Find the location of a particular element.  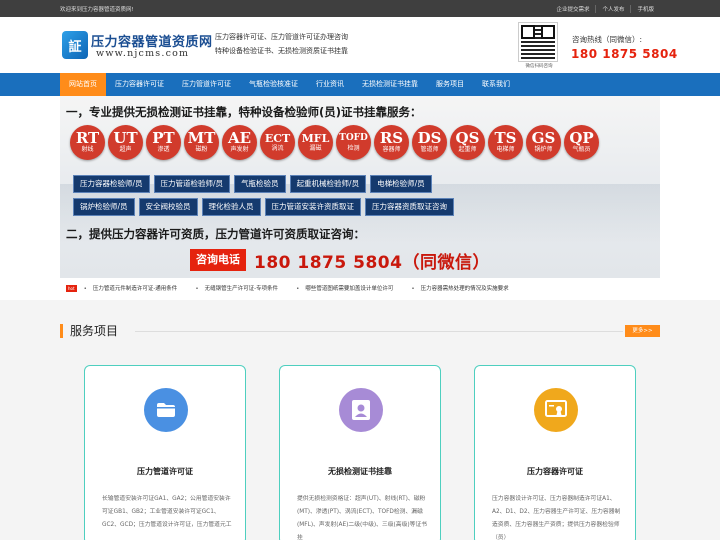

circle-tofd: TOFD 检测 is located at coordinates (353, 142).